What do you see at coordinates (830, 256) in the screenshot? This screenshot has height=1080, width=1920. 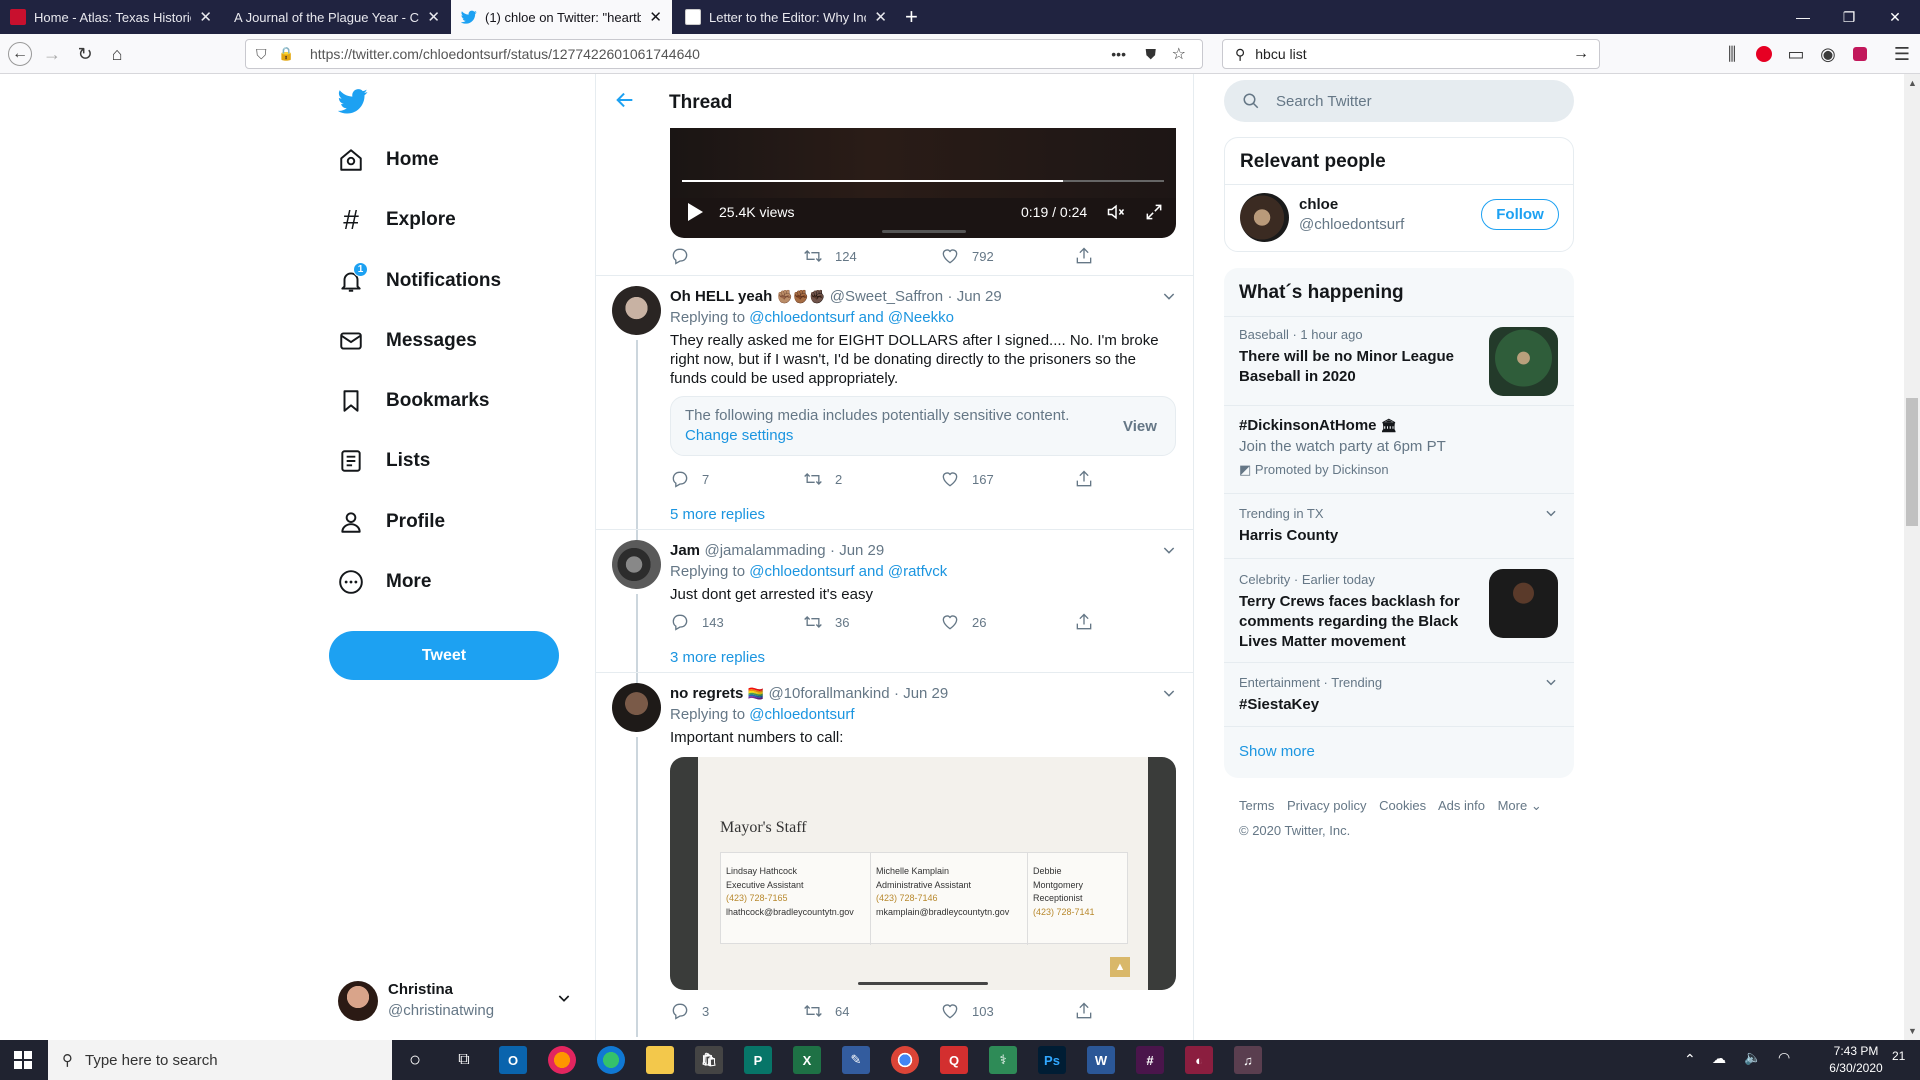 I see `retweet-action: 124` at bounding box center [830, 256].